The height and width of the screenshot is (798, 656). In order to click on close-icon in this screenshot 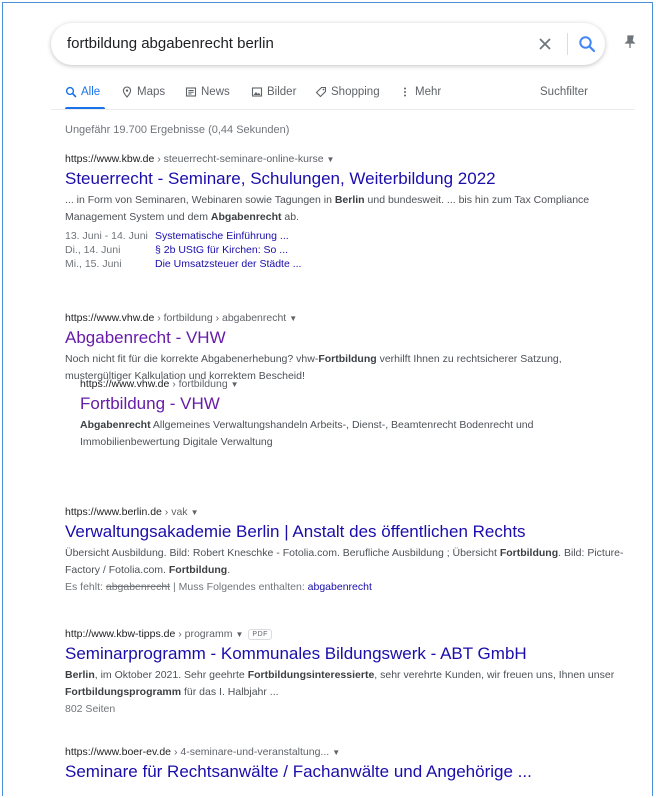, I will do `click(545, 44)`.